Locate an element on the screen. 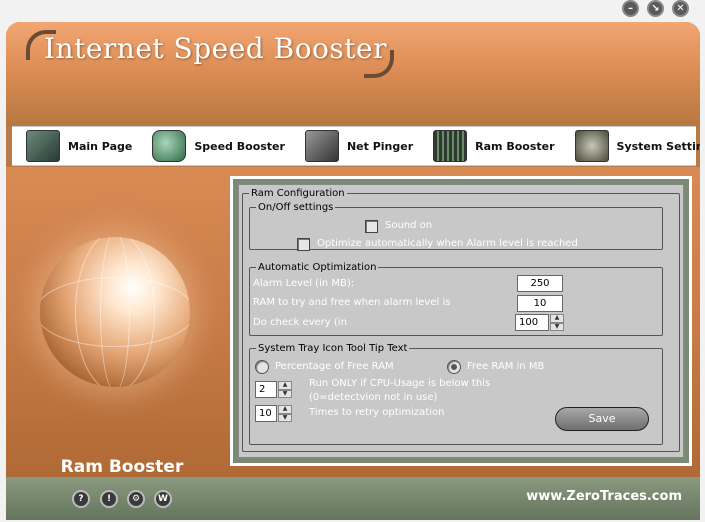 This screenshot has width=705, height=522. check-every-input: 100 is located at coordinates (532, 322).